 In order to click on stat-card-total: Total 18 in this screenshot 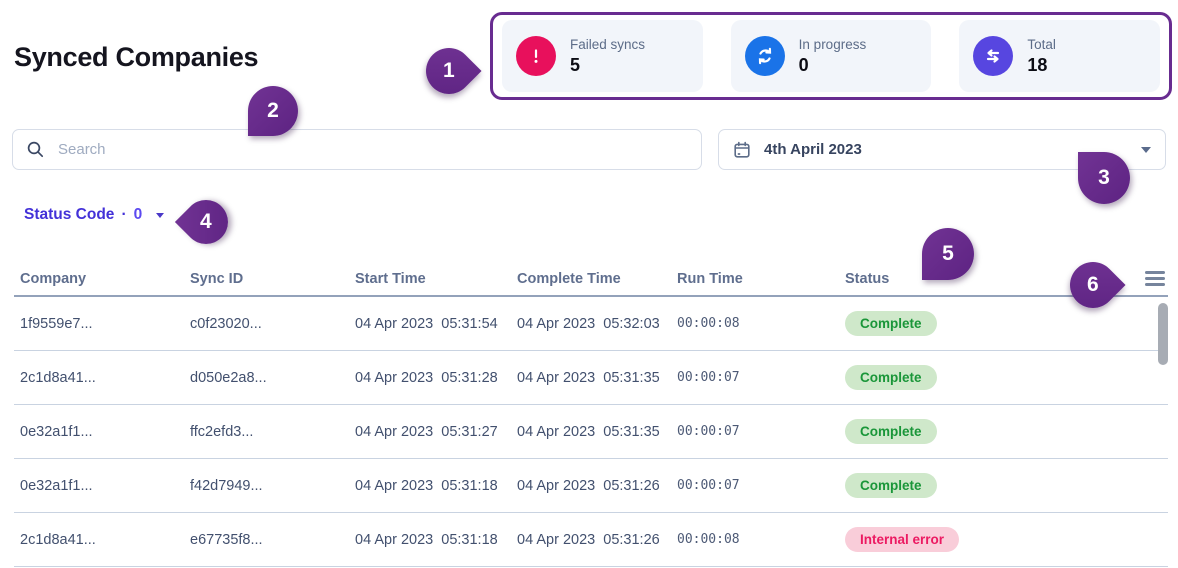, I will do `click(1060, 56)`.